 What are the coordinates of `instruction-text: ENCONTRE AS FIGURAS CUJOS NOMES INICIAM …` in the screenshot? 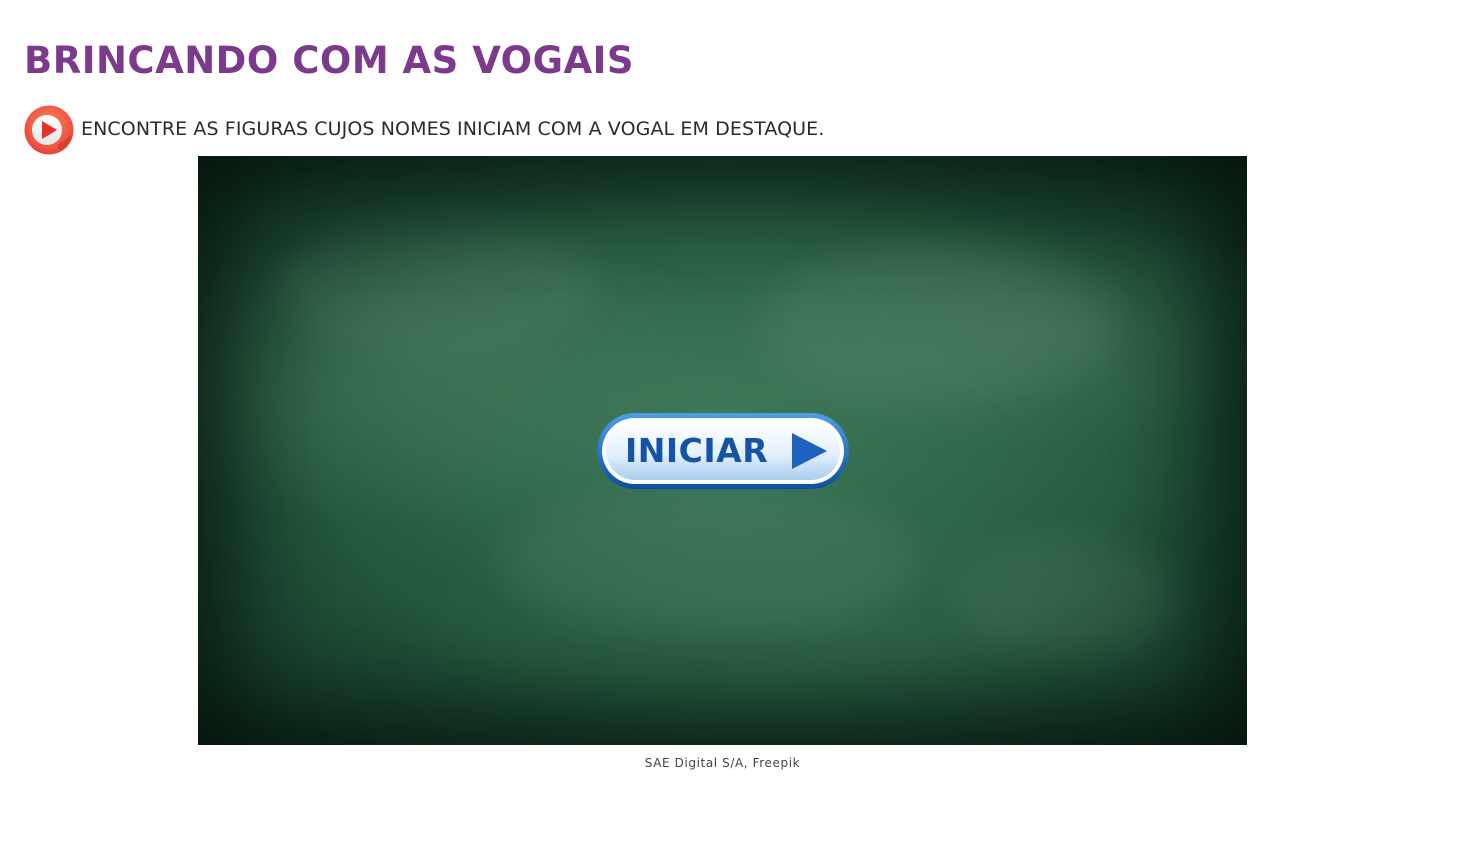 It's located at (453, 128).